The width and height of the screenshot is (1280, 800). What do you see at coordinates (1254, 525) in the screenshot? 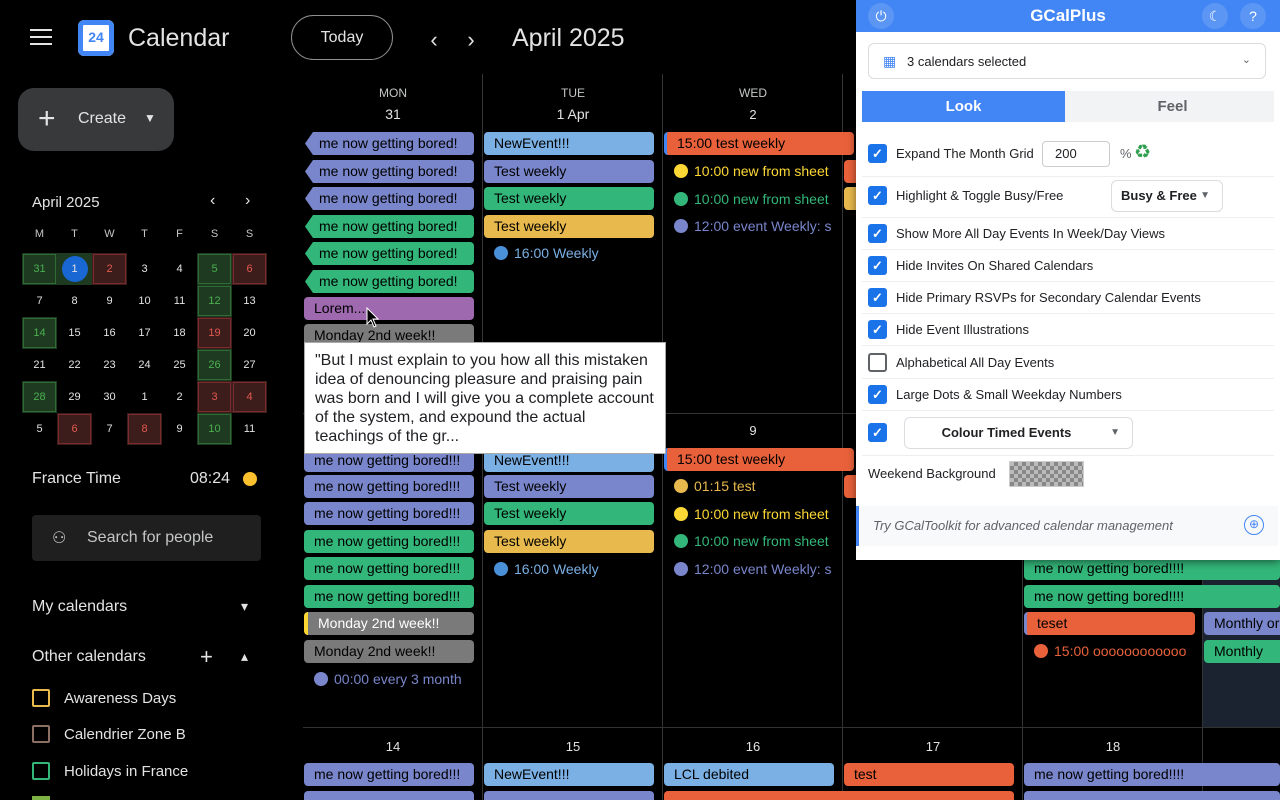
I see `globe-icon: ⊕` at bounding box center [1254, 525].